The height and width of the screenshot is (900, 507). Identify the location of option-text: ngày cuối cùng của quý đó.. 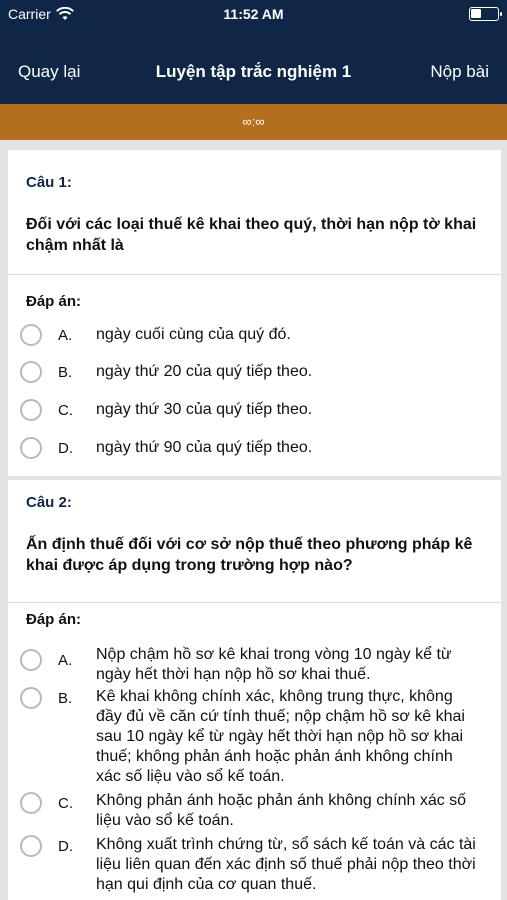
(193, 334).